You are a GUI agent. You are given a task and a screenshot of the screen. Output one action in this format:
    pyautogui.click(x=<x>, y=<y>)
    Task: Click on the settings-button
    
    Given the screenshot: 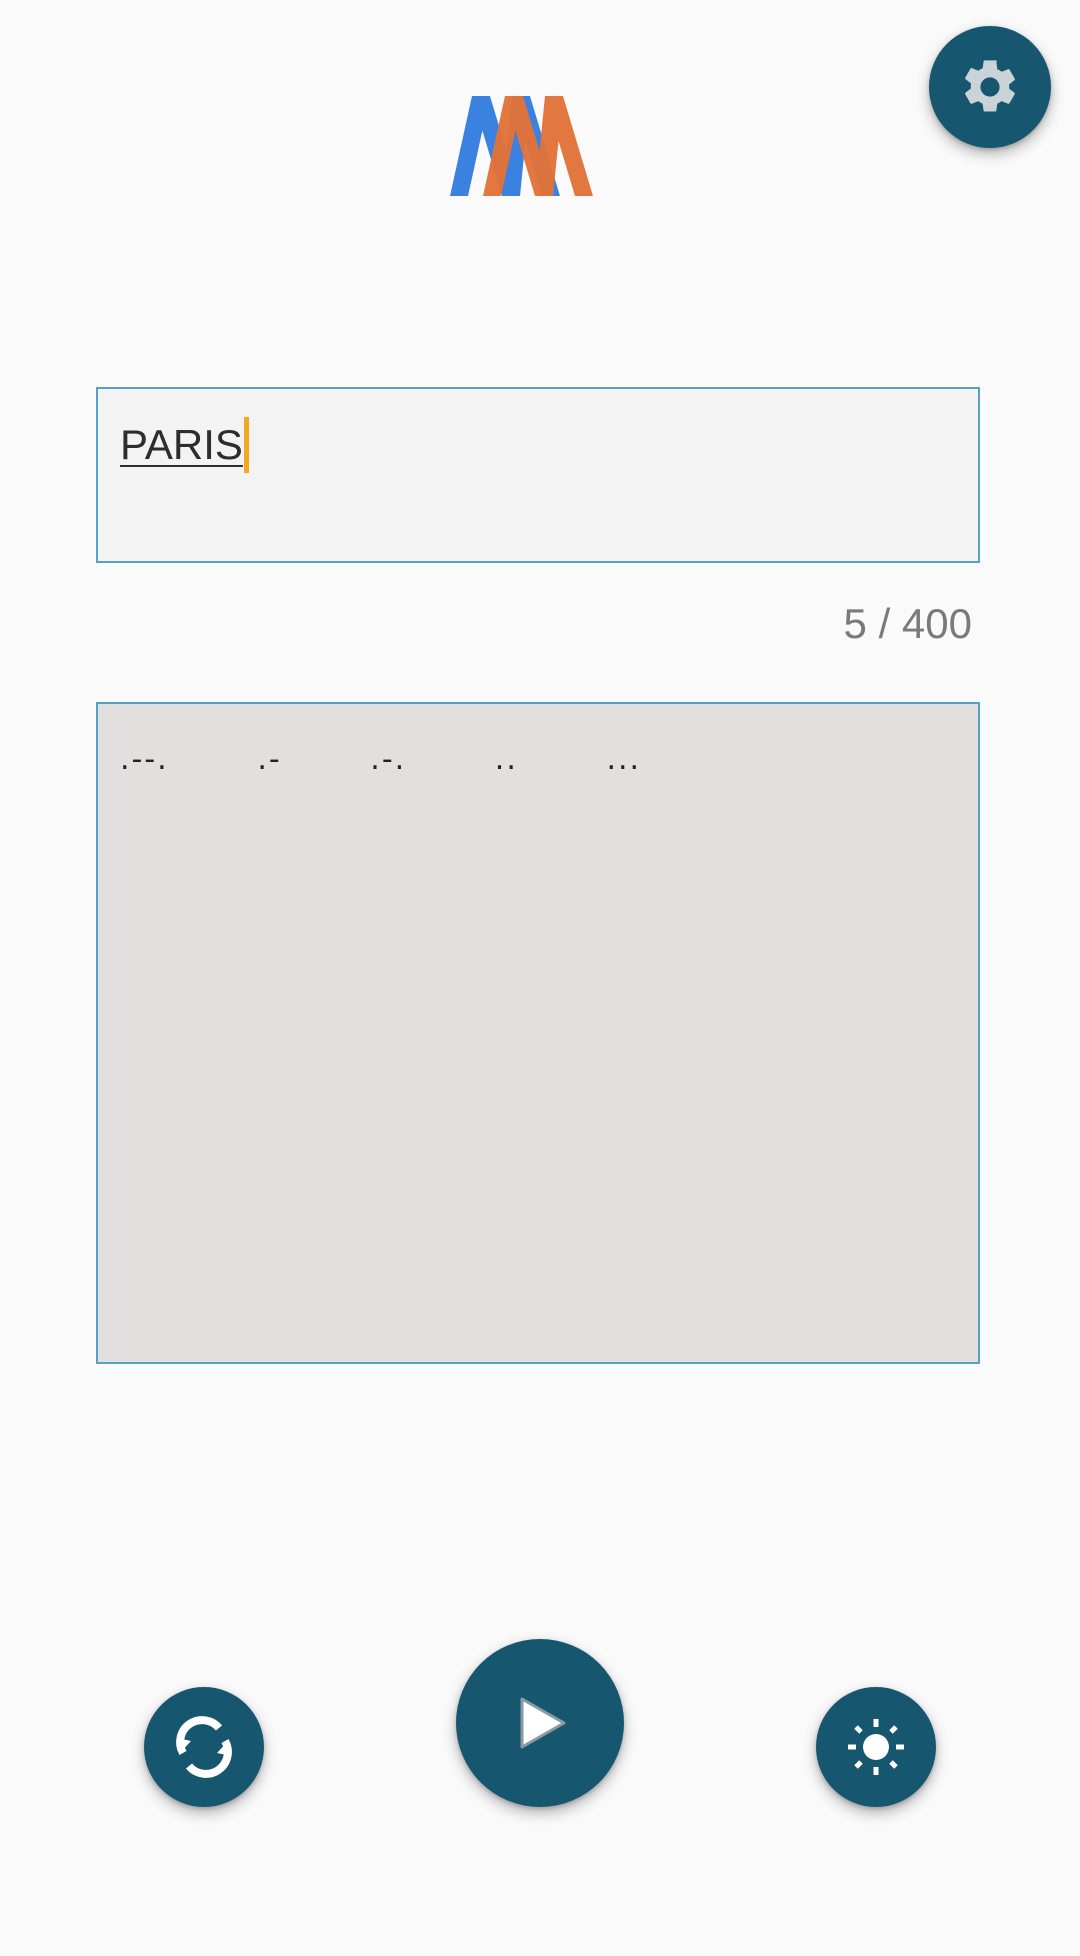 What is the action you would take?
    pyautogui.click(x=990, y=87)
    